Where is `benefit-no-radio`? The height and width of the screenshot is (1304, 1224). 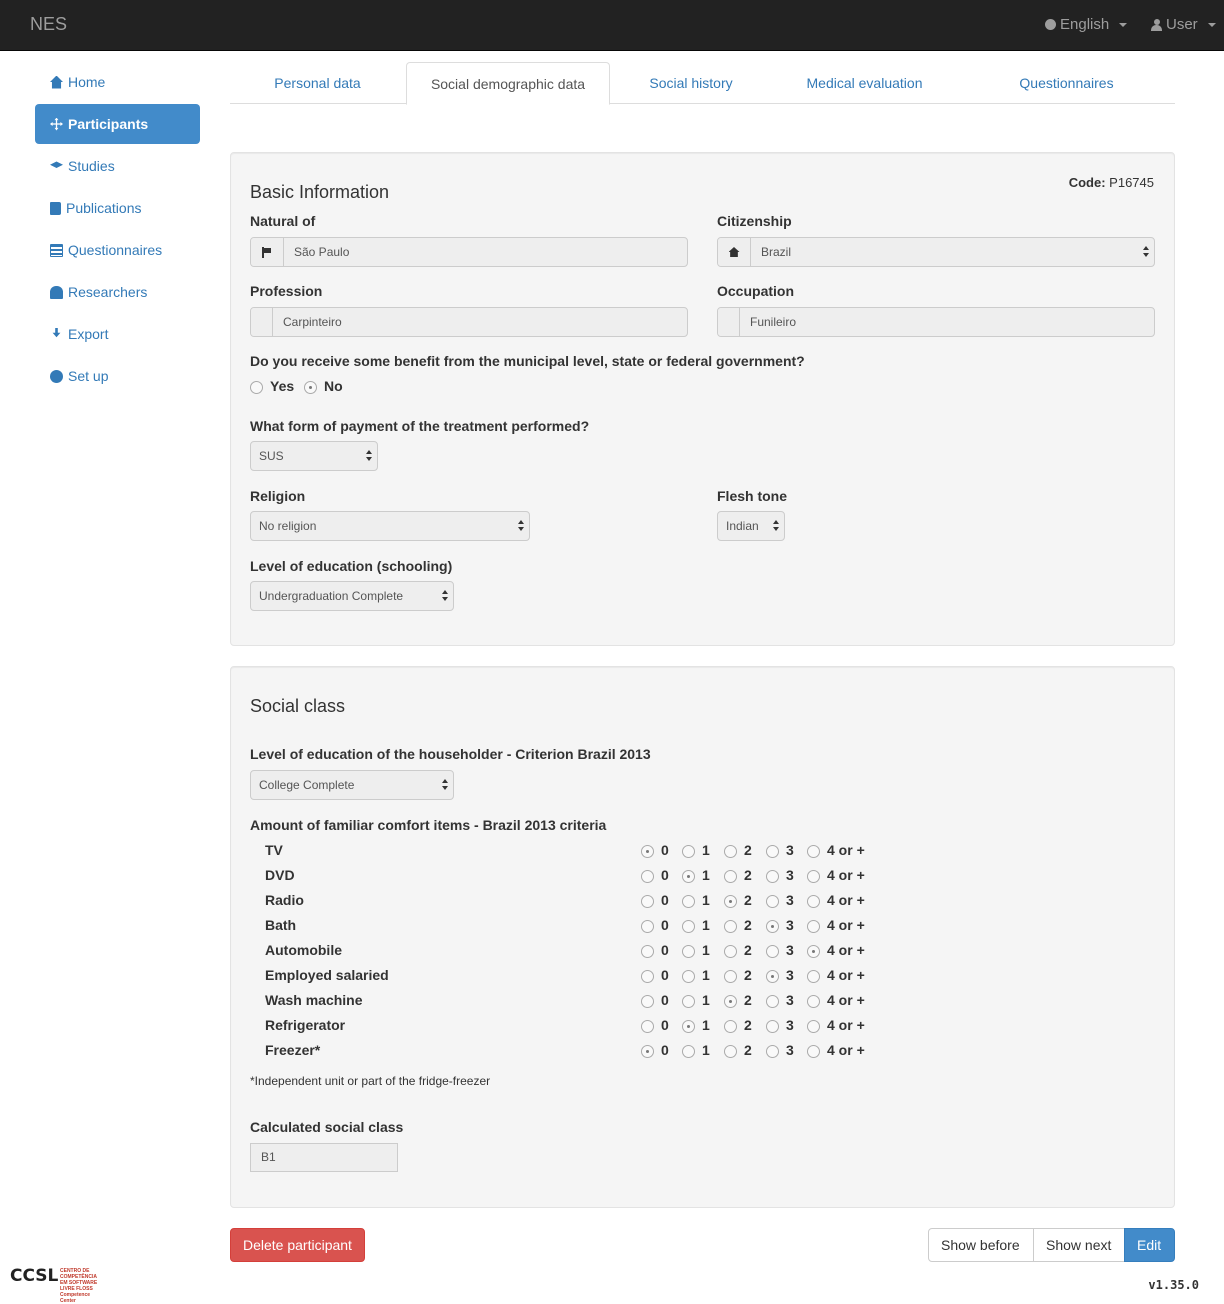 benefit-no-radio is located at coordinates (310, 387).